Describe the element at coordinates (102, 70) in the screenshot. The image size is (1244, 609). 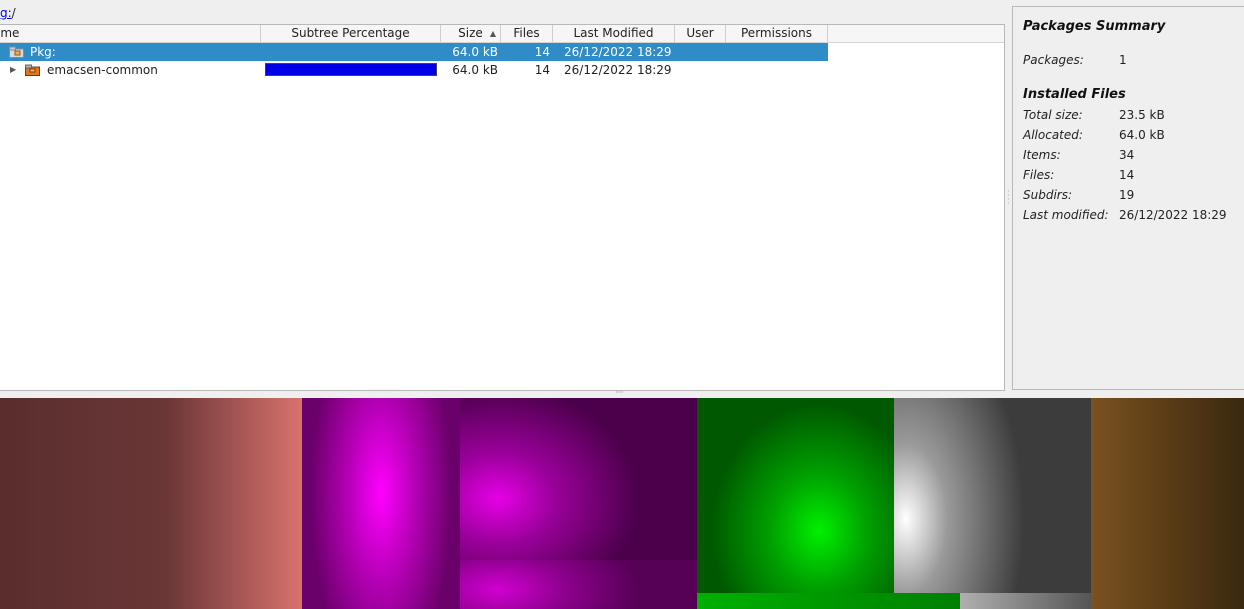
I see `row-name: emacsen-common` at that location.